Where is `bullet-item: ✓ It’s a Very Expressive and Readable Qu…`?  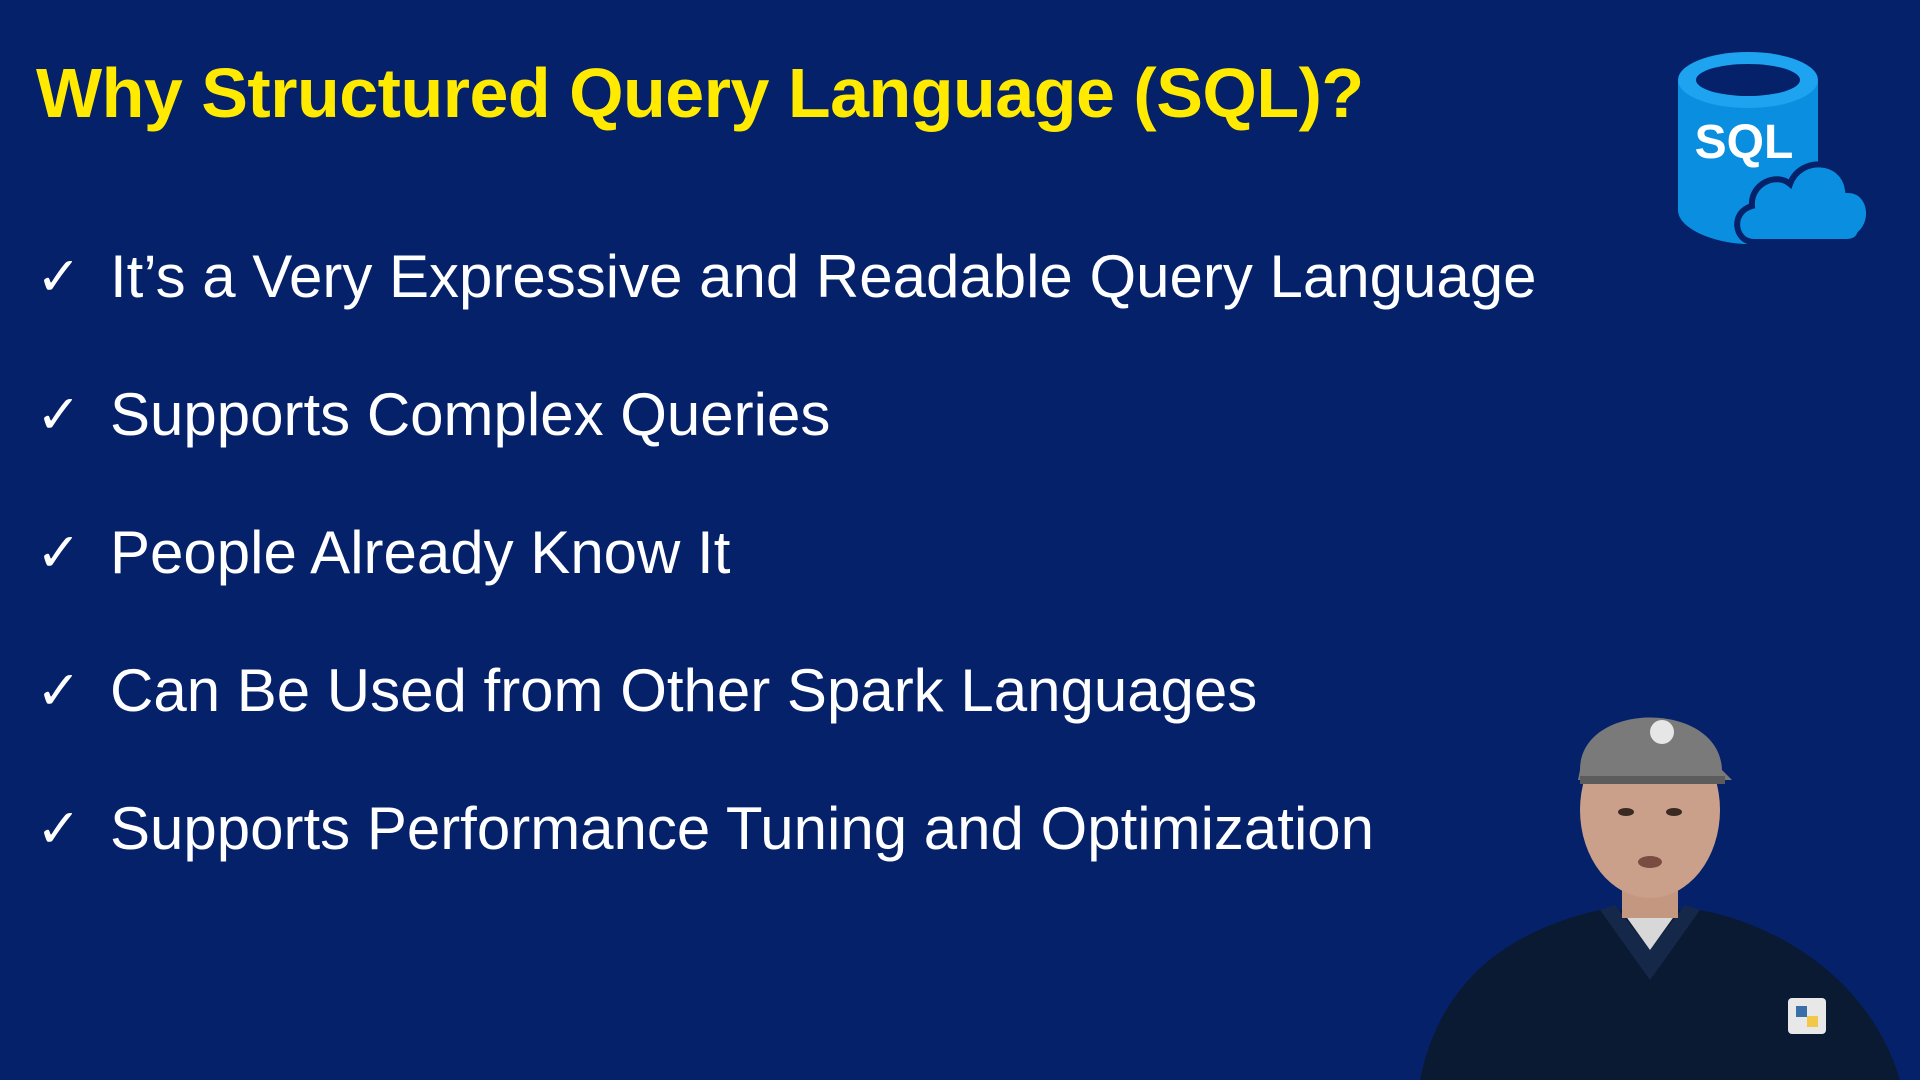 bullet-item: ✓ It’s a Very Expressive and Readable Qu… is located at coordinates (786, 276).